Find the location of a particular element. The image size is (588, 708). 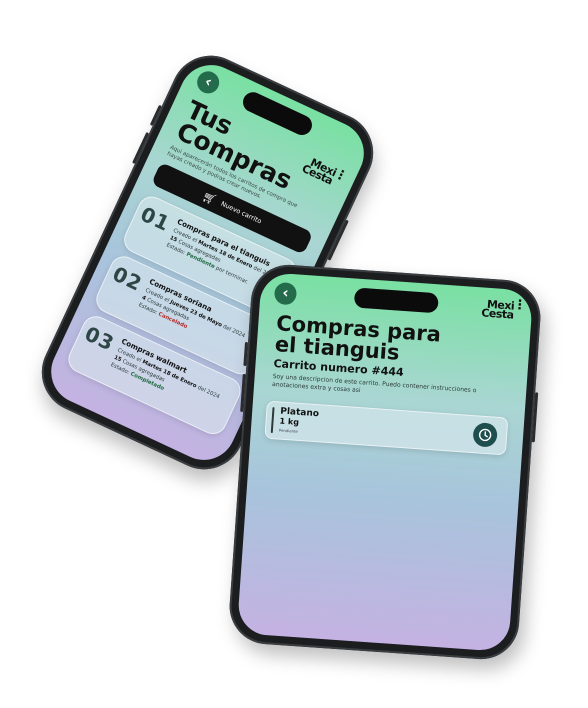

item-accent-bar is located at coordinates (272, 420).